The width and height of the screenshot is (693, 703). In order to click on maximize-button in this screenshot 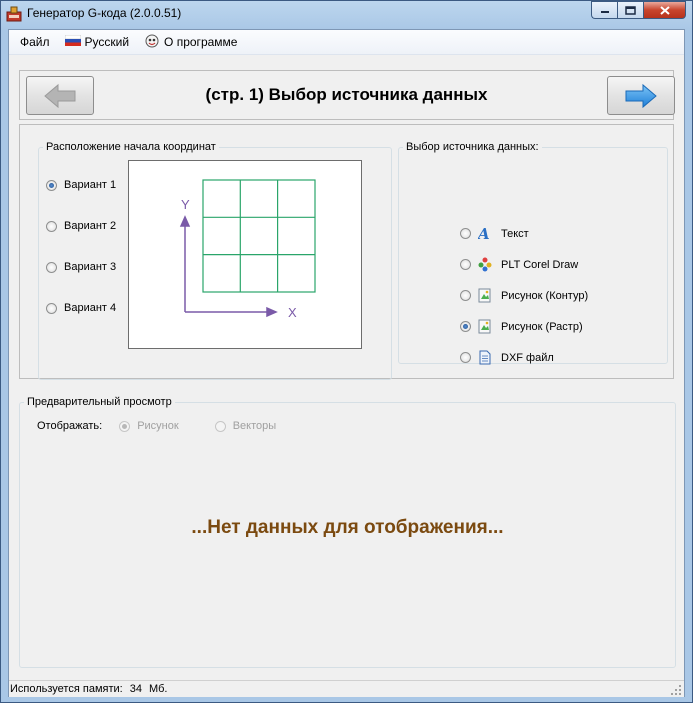, I will do `click(630, 10)`.